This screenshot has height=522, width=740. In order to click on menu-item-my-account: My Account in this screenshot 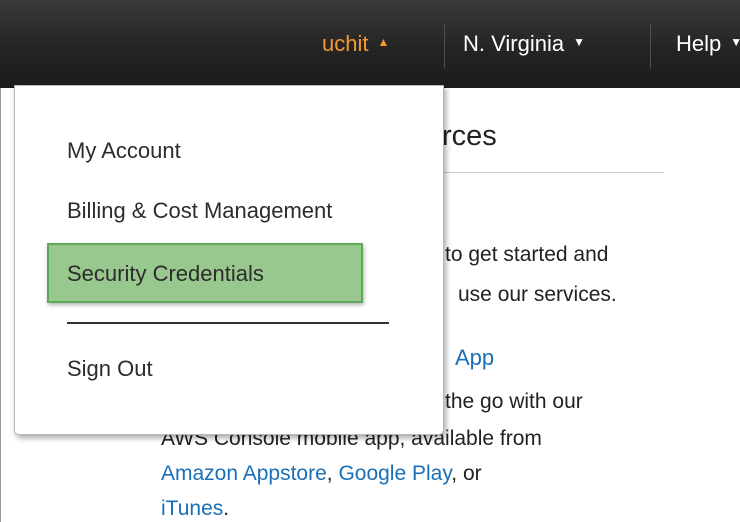, I will do `click(124, 151)`.